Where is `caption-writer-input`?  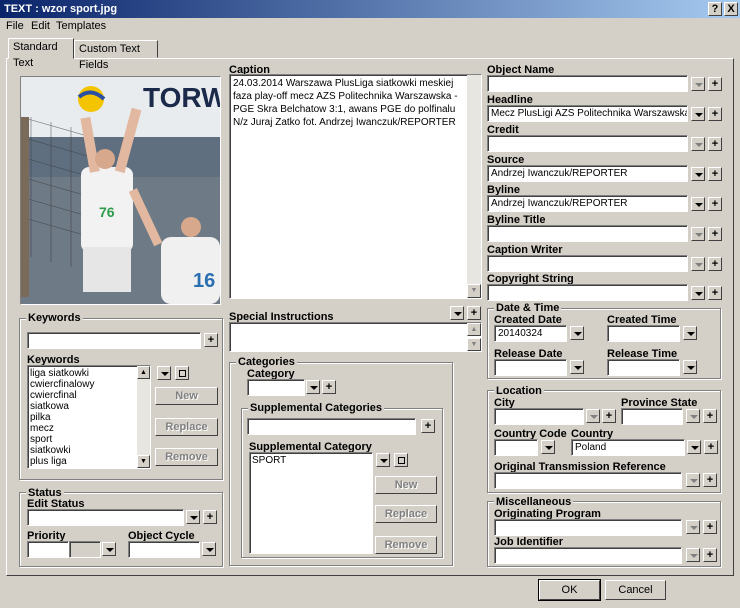 caption-writer-input is located at coordinates (587, 263).